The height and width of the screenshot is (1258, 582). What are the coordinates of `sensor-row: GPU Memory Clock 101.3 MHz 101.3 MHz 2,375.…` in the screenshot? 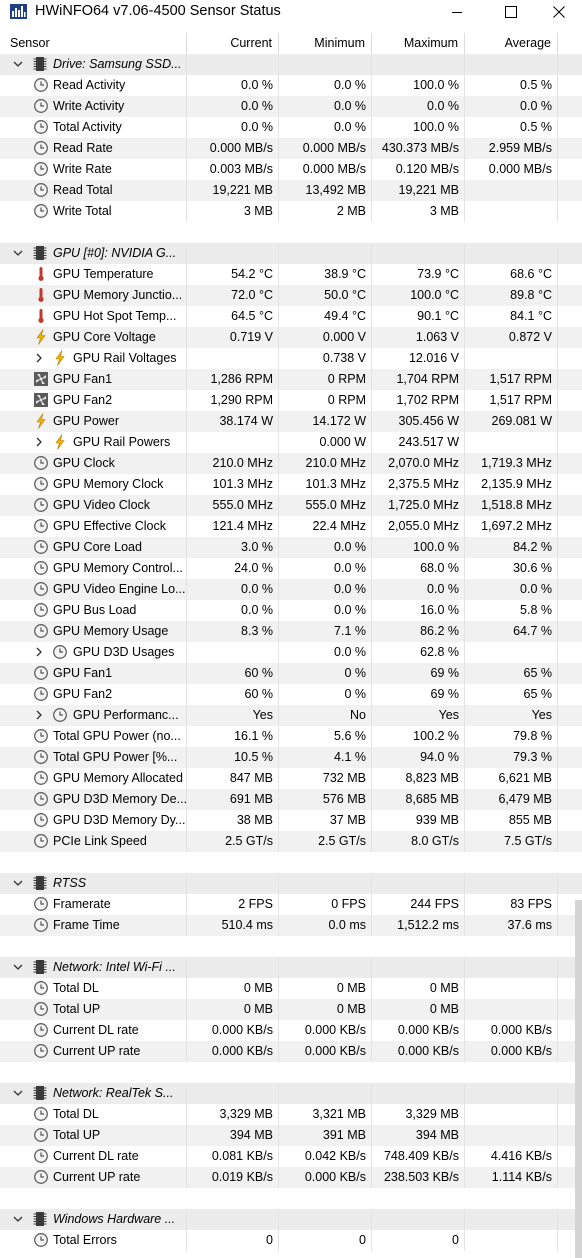 It's located at (291, 484).